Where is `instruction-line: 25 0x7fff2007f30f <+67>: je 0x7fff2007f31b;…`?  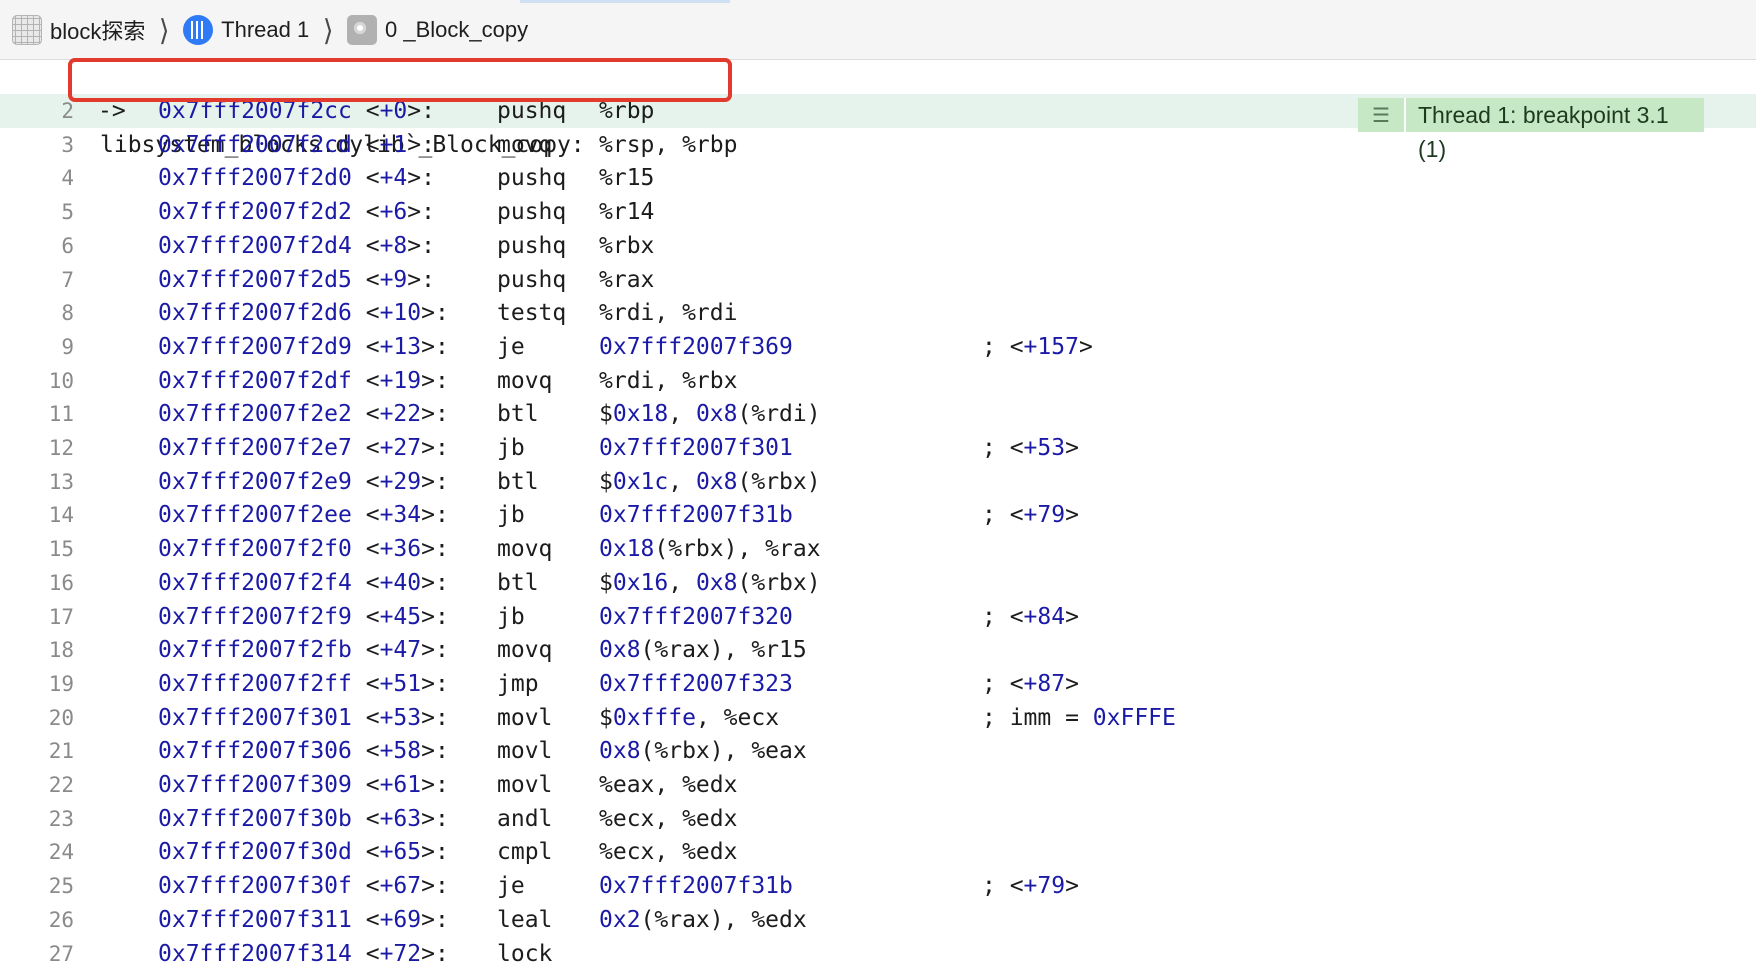
instruction-line: 25 0x7fff2007f30f <+67>: je 0x7fff2007f31b;… is located at coordinates (878, 886).